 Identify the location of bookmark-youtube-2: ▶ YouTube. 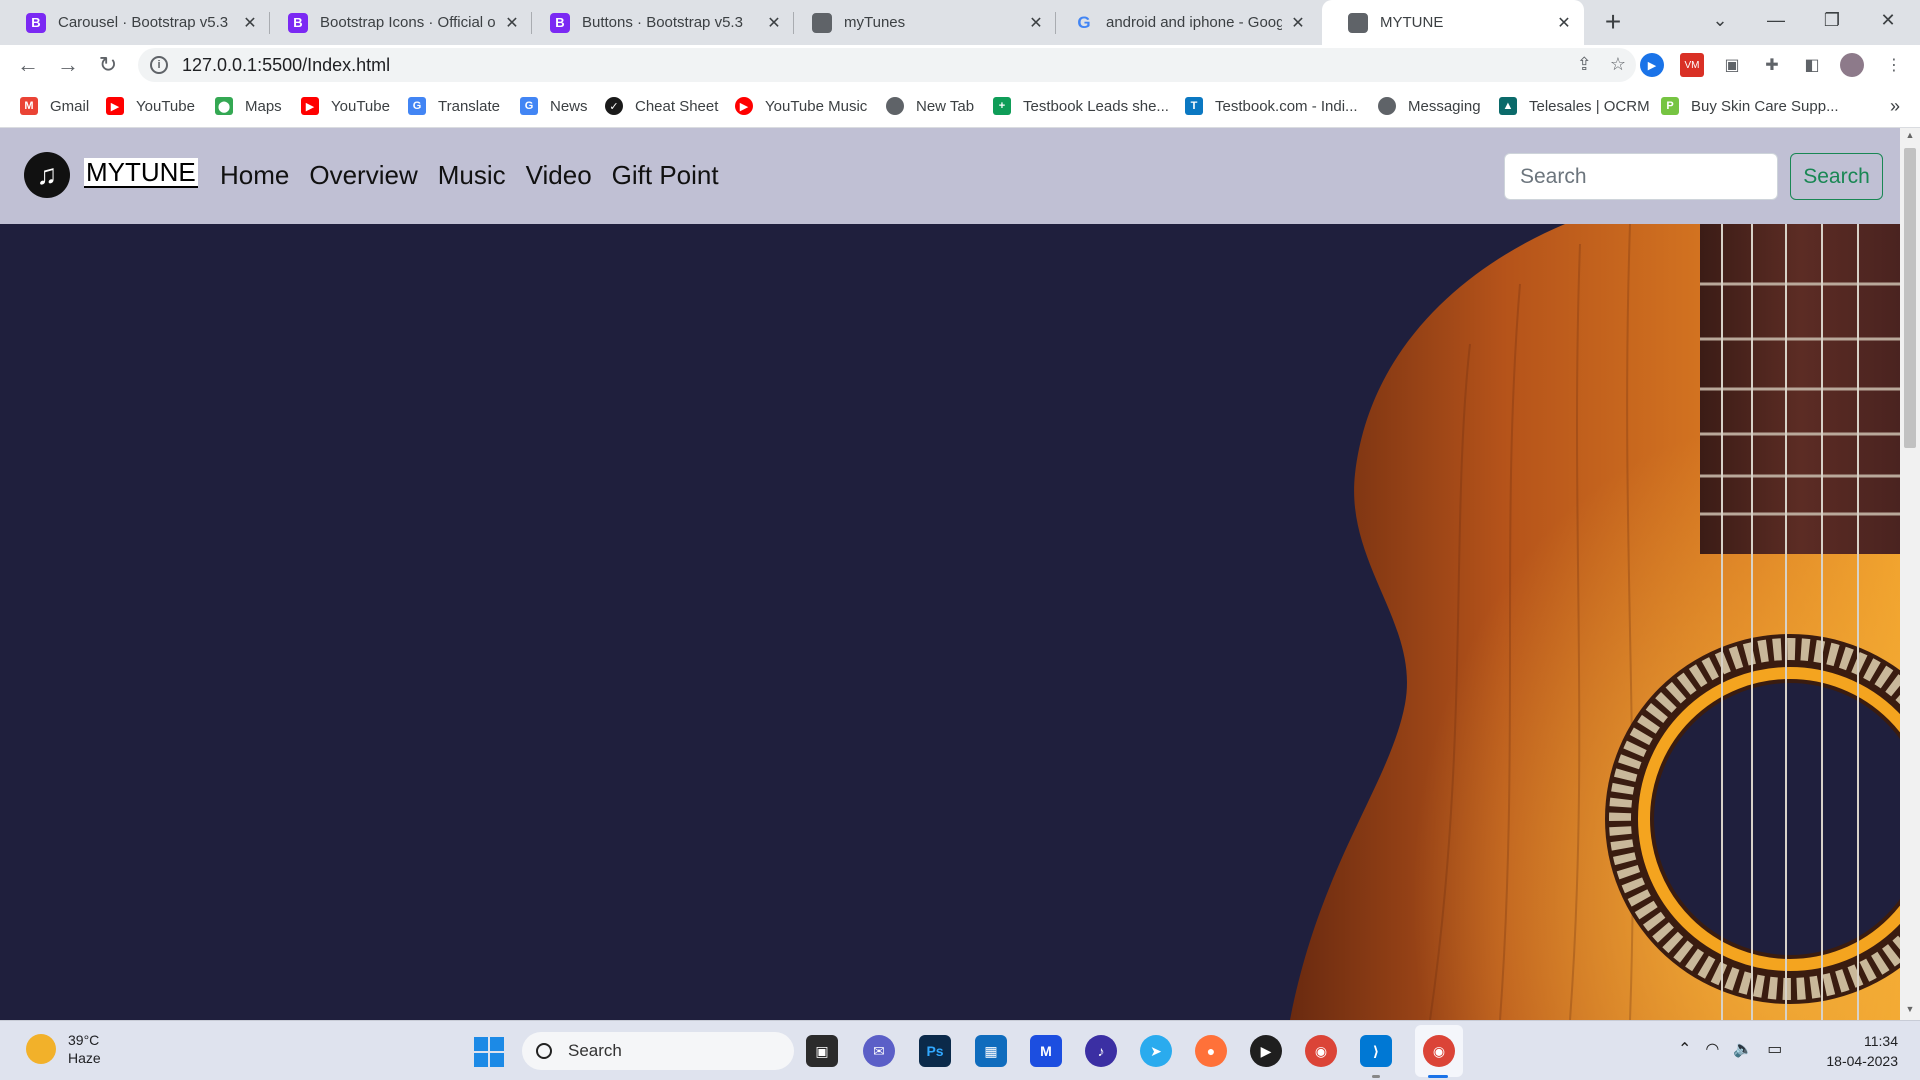
(345, 106).